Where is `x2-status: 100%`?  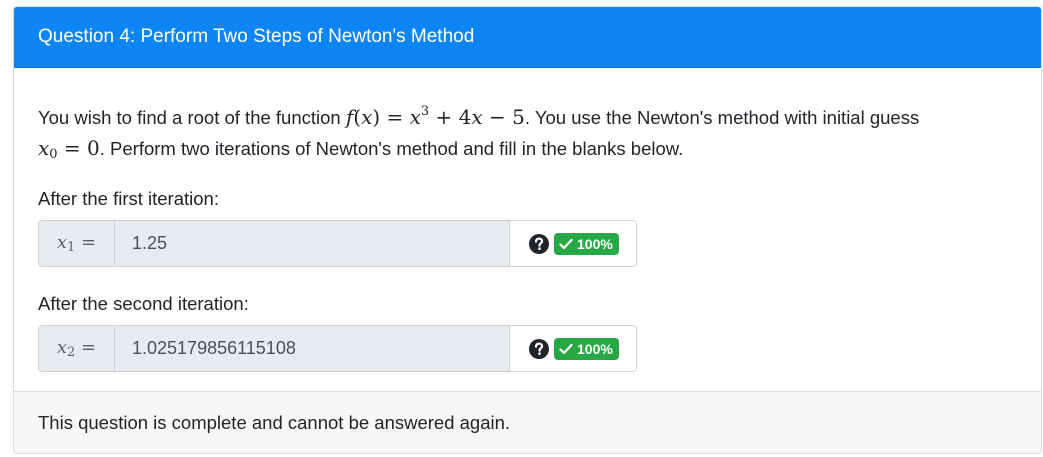 x2-status: 100% is located at coordinates (573, 348).